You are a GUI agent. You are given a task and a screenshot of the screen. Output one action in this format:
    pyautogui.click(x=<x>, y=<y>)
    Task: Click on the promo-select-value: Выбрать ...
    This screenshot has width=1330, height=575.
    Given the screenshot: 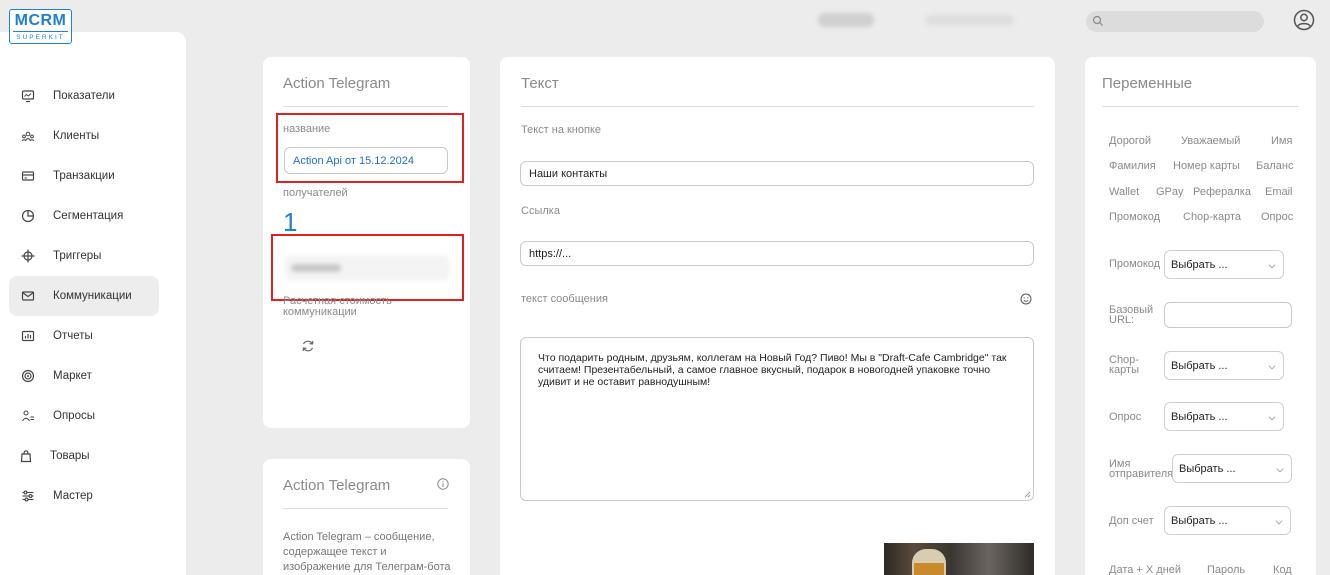 What is the action you would take?
    pyautogui.click(x=1199, y=264)
    